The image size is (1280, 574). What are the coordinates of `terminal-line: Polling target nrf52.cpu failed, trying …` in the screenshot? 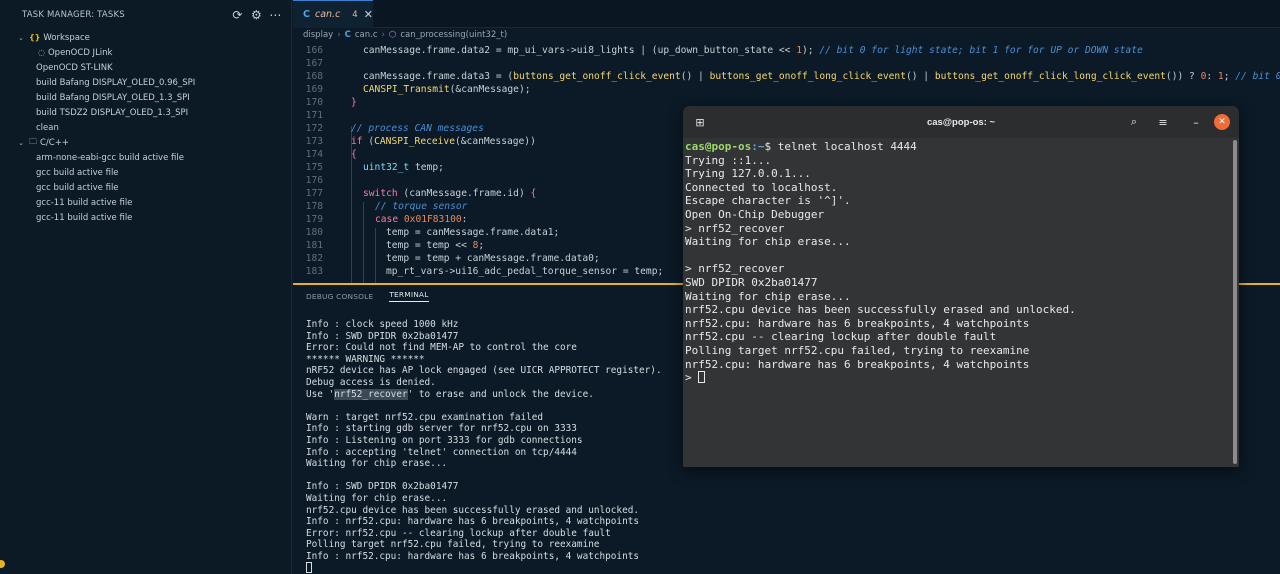 It's located at (453, 545).